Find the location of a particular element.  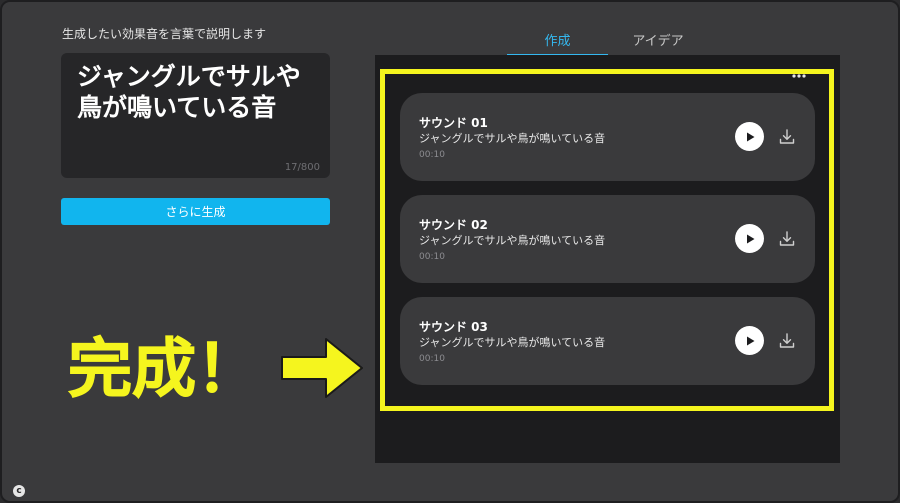

prompt-textarea: ジャングルでサルや鳥が鳴いている音 17/800 is located at coordinates (195, 115).